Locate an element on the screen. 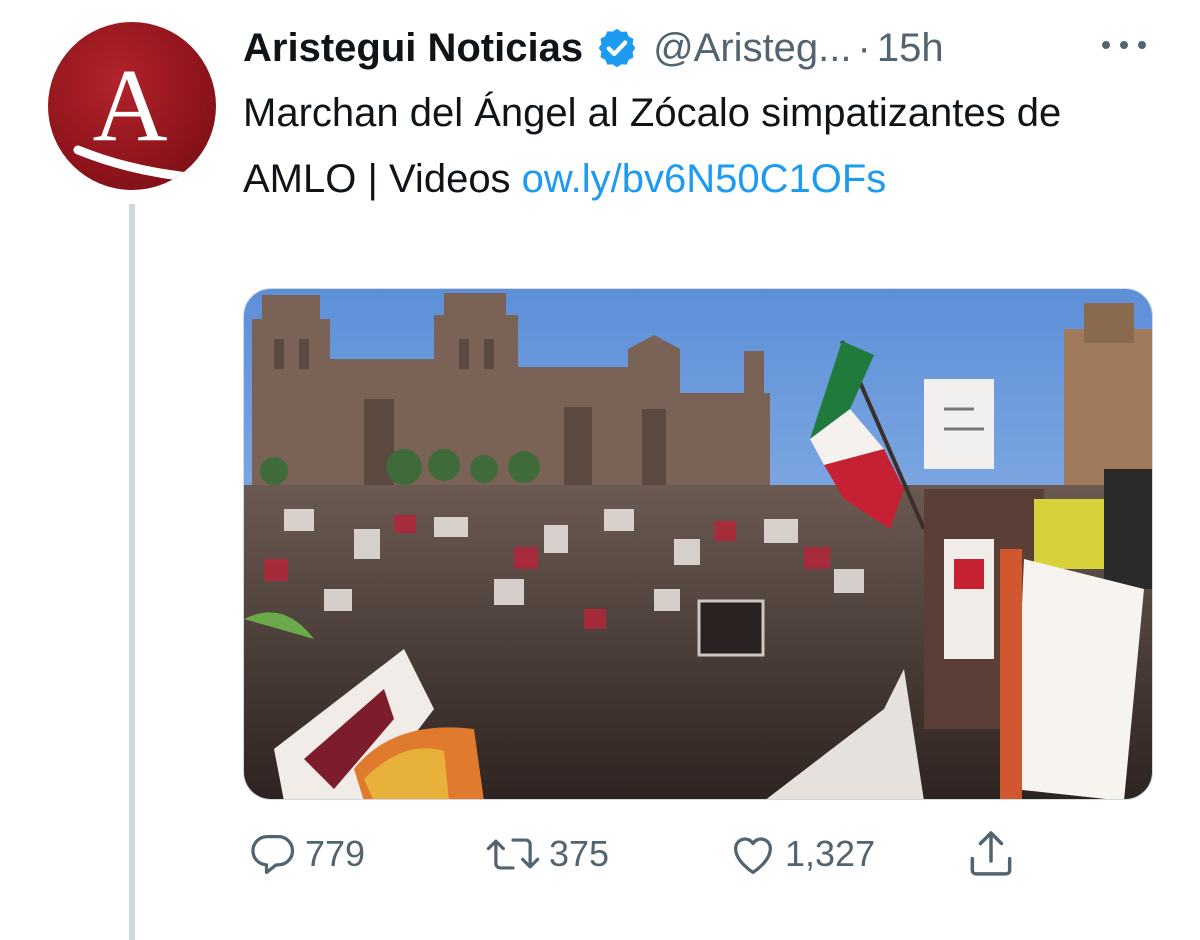 Image resolution: width=1200 pixels, height=940 pixels. like-button: 1,327 is located at coordinates (801, 854).